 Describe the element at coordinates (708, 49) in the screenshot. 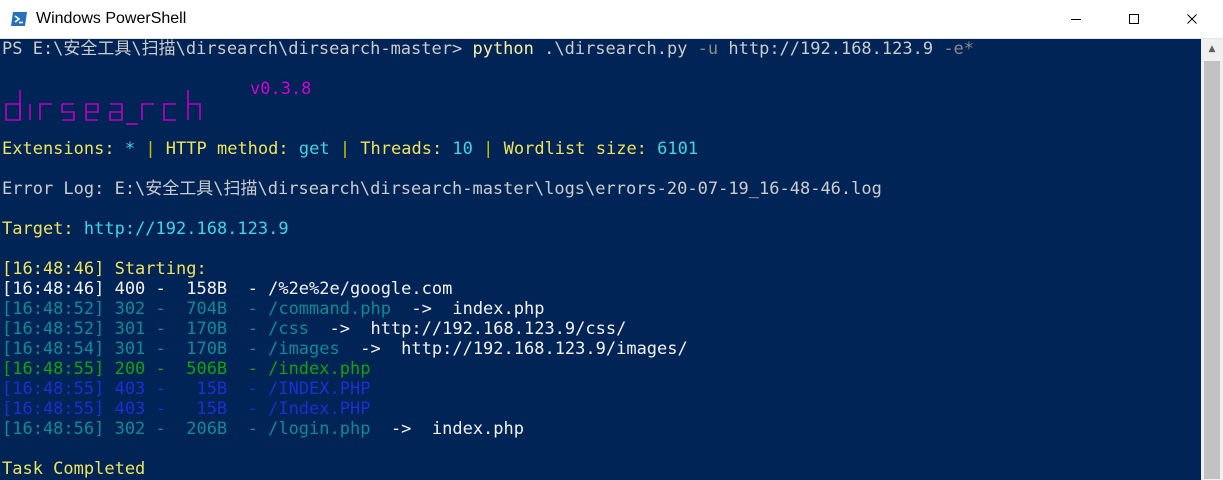

I see `prompt-flag-u: -u` at that location.